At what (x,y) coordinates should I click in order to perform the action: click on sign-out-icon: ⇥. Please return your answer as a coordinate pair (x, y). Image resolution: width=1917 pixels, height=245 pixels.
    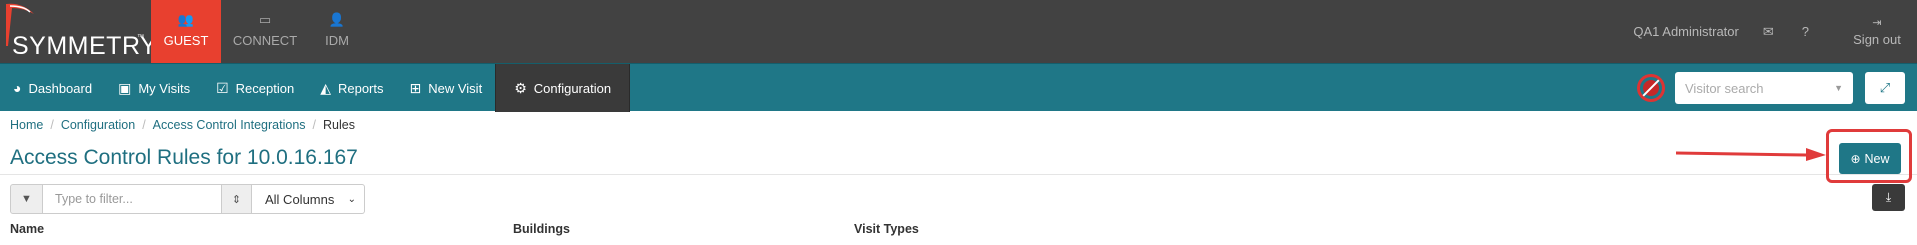
    Looking at the image, I should click on (1877, 23).